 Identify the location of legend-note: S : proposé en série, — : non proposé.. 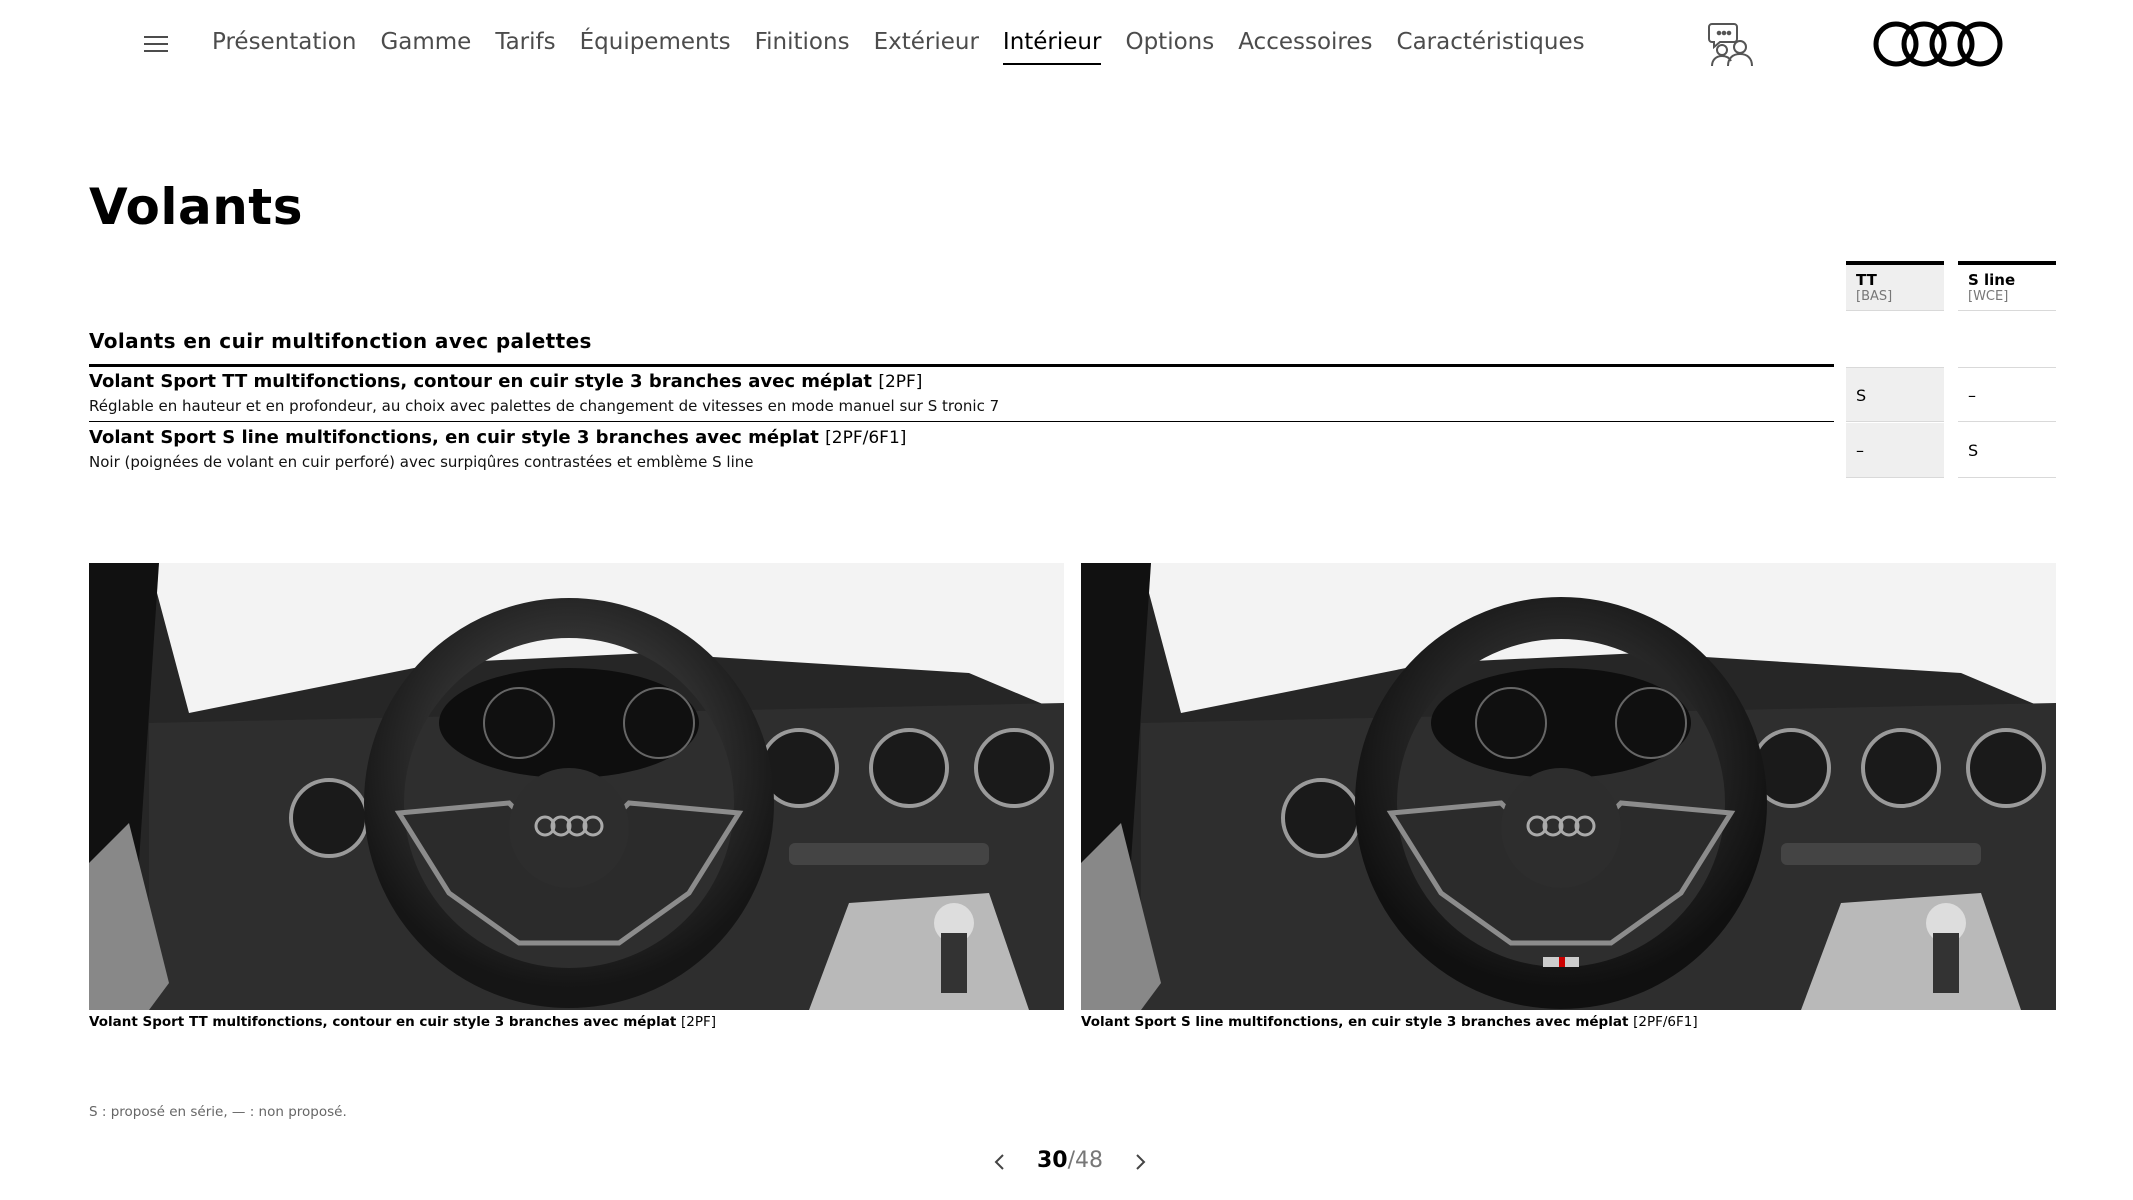
(218, 1112).